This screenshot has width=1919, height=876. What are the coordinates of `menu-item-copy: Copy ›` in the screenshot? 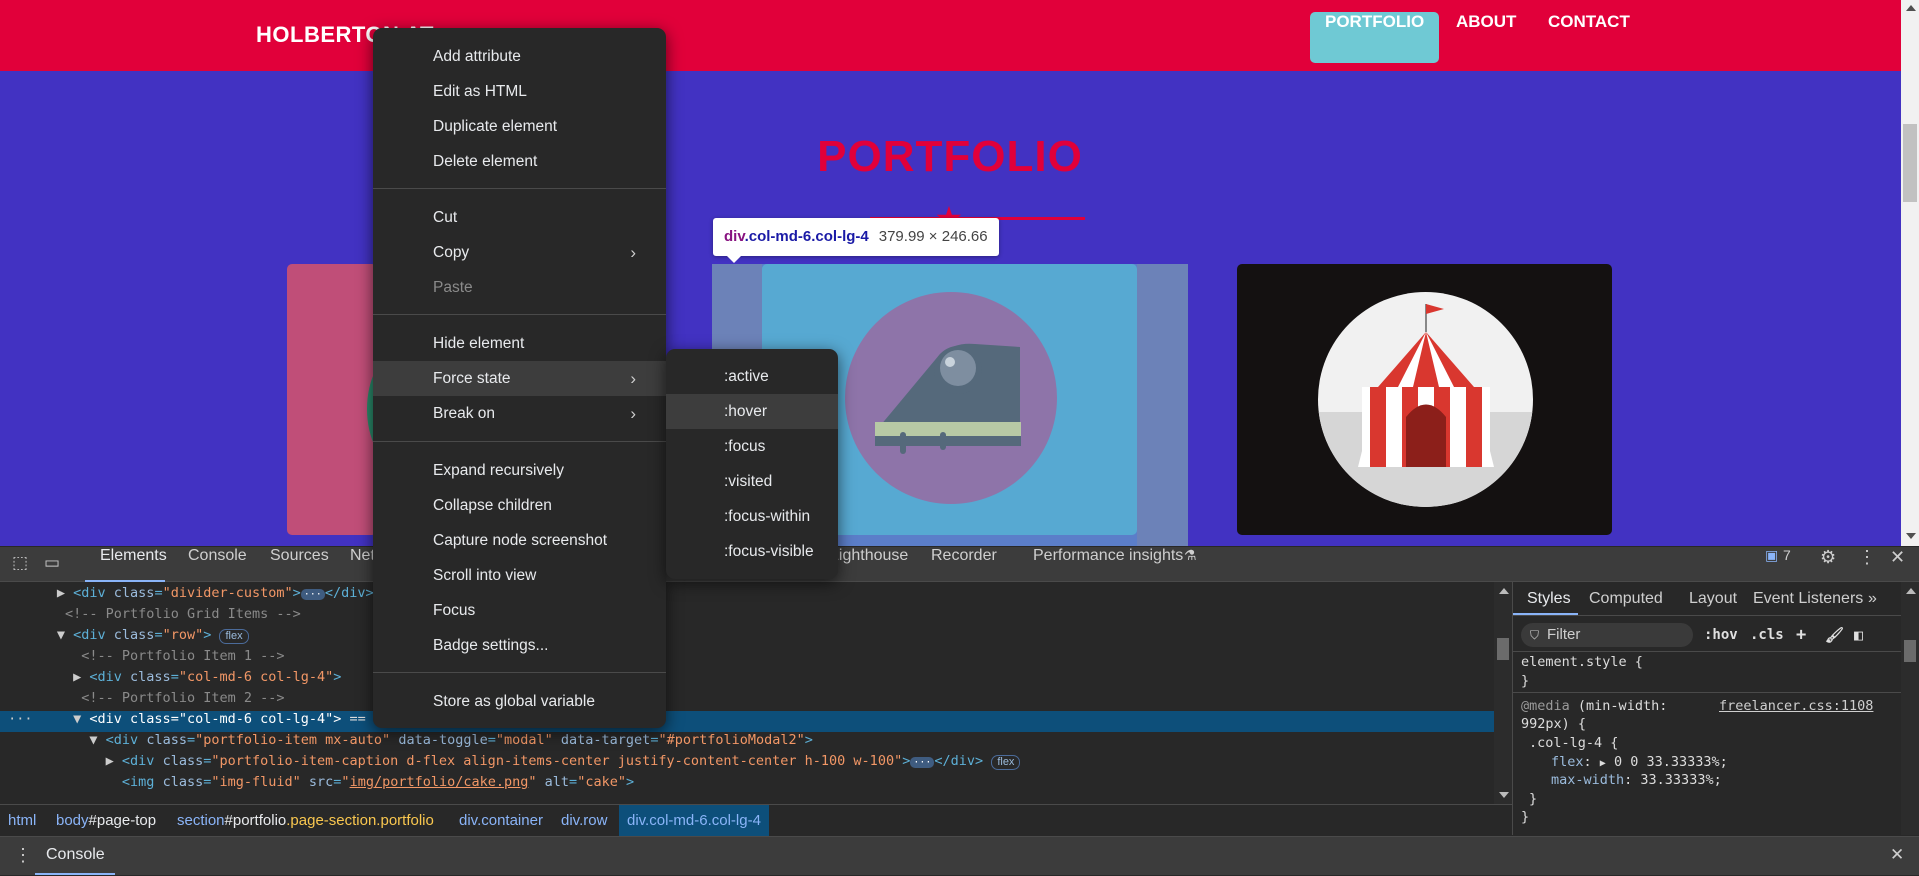 It's located at (519, 252).